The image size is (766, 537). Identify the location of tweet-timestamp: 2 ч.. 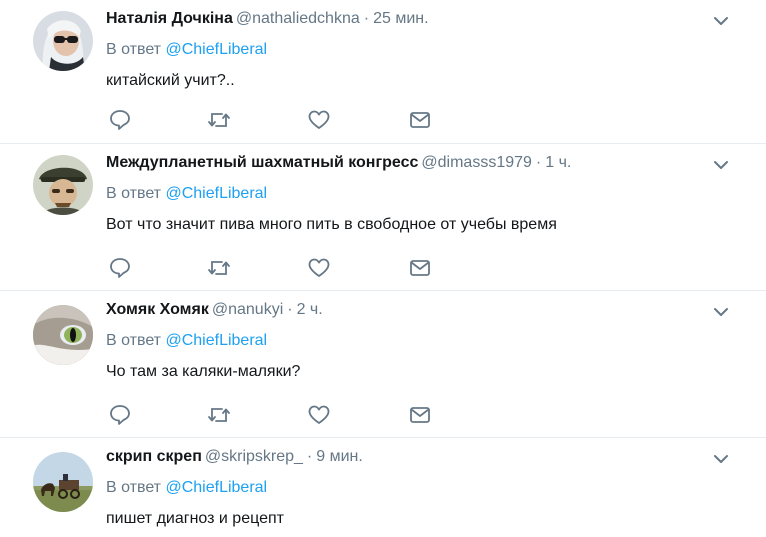
(310, 309).